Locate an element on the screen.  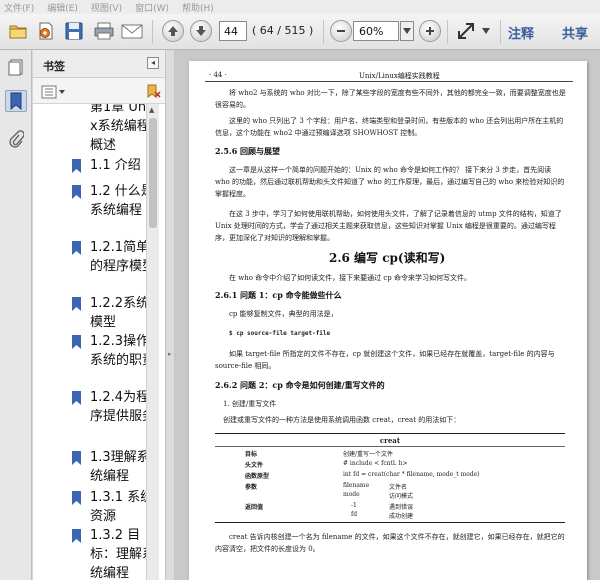
plus-icon is located at coordinates (430, 31).